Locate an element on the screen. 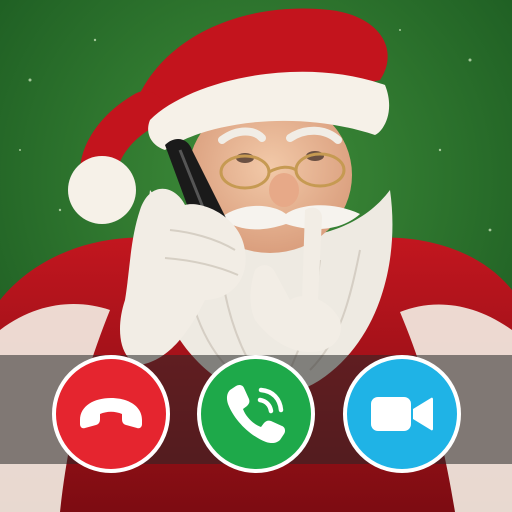  accept-call-button is located at coordinates (256, 414).